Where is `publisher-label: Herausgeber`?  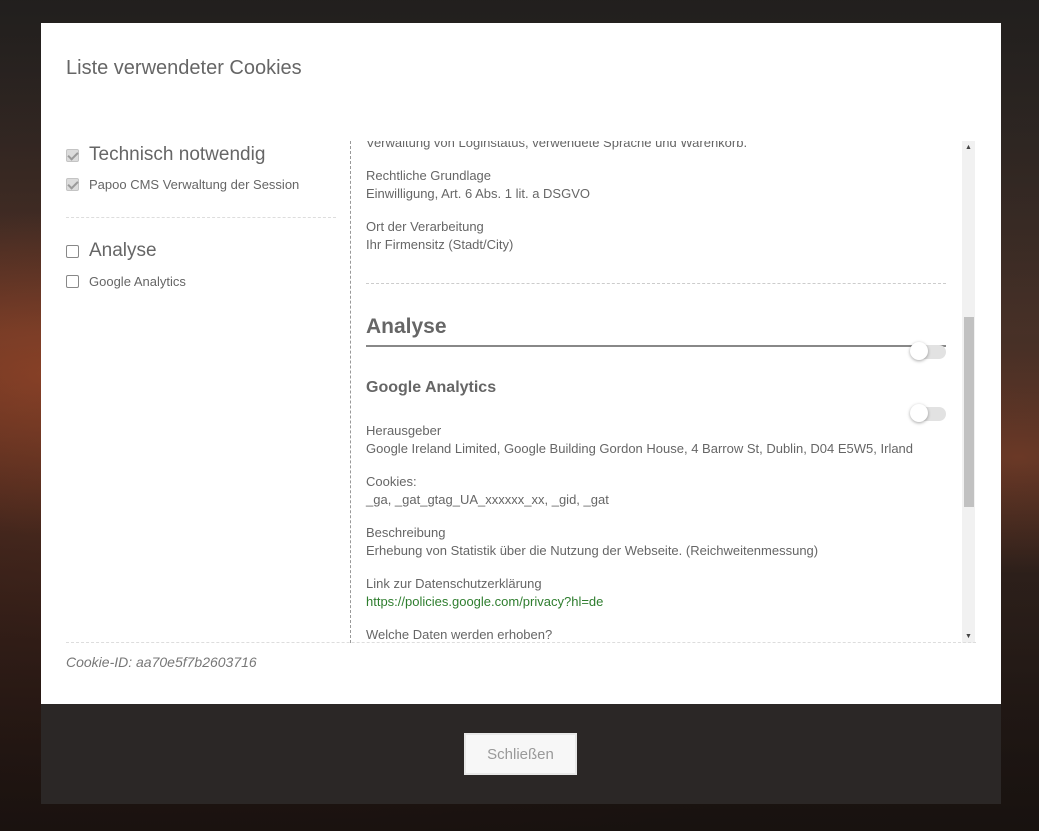
publisher-label: Herausgeber is located at coordinates (404, 430).